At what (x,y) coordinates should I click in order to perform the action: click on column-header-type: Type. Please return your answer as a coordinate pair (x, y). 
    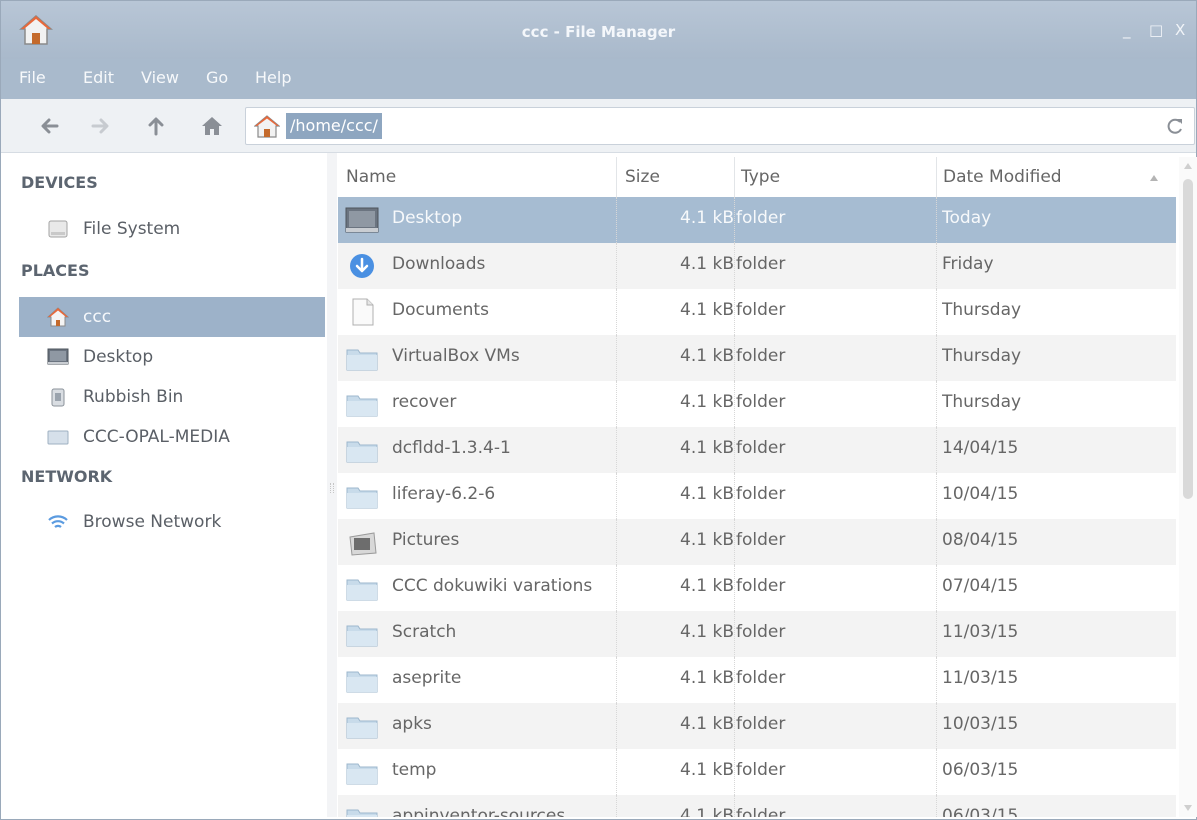
    Looking at the image, I should click on (835, 177).